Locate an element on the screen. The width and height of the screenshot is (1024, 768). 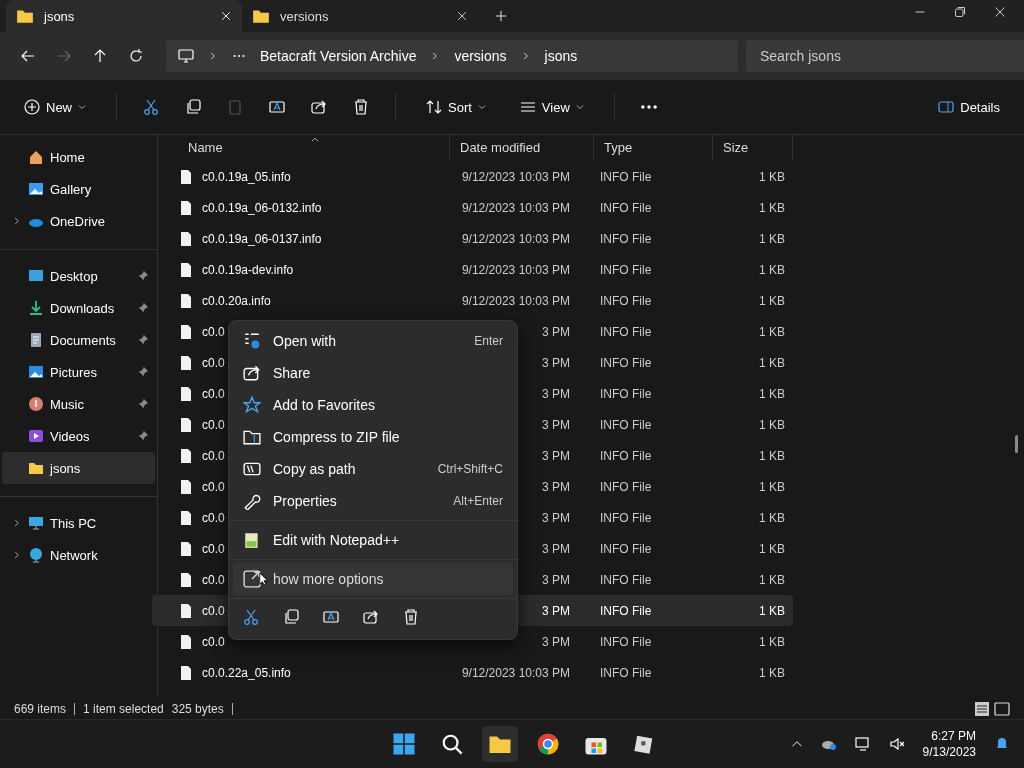
refresh-icon is located at coordinates (136, 56).